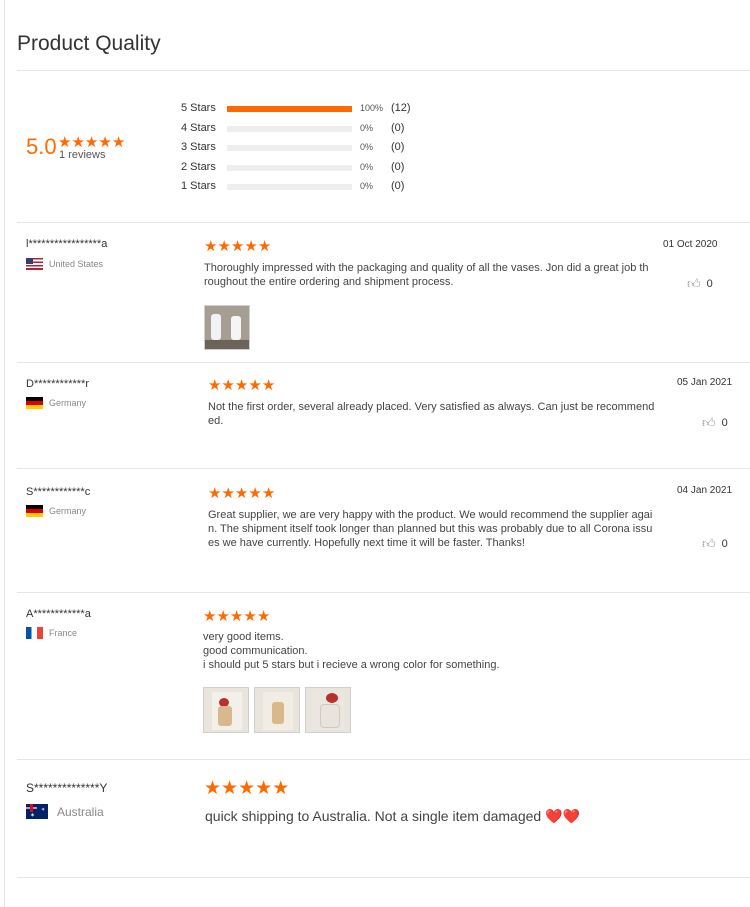  I want to click on review-date: 01 Oct 2020, so click(690, 244).